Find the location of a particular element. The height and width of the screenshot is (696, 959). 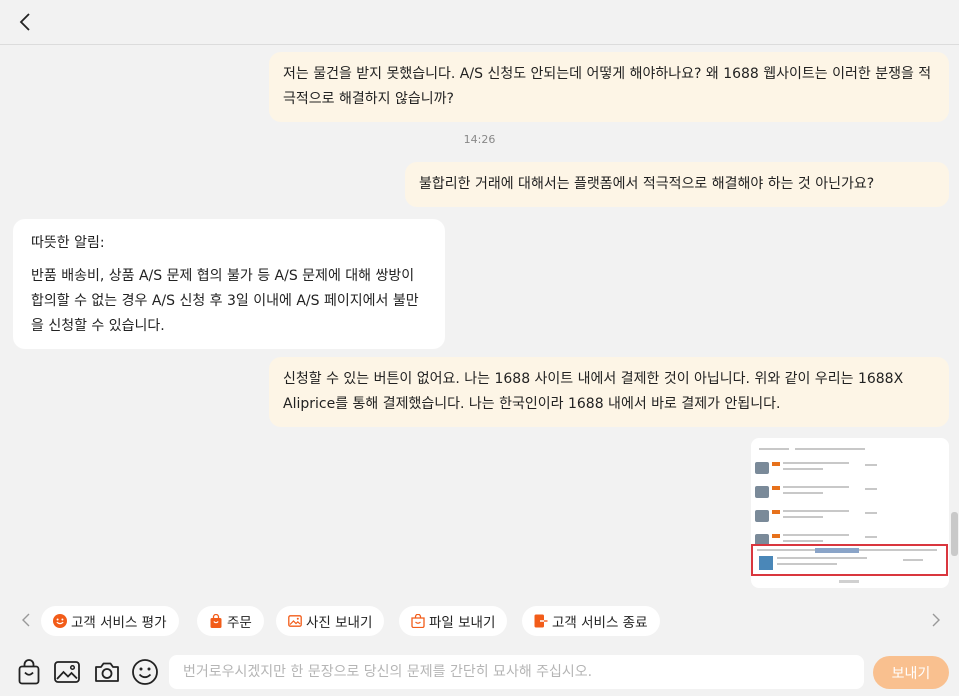

chevron-right-icon is located at coordinates (936, 620).